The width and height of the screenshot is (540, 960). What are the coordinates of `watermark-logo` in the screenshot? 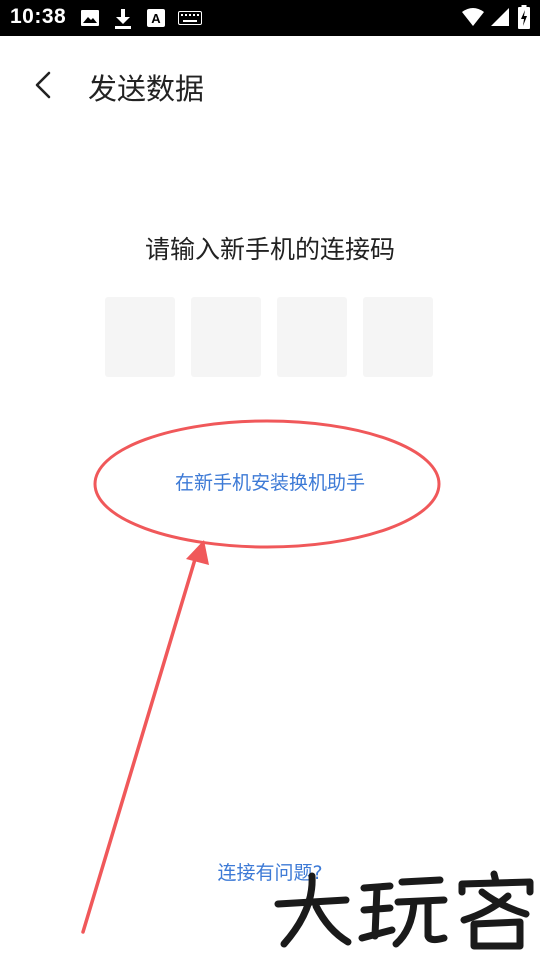 It's located at (404, 910).